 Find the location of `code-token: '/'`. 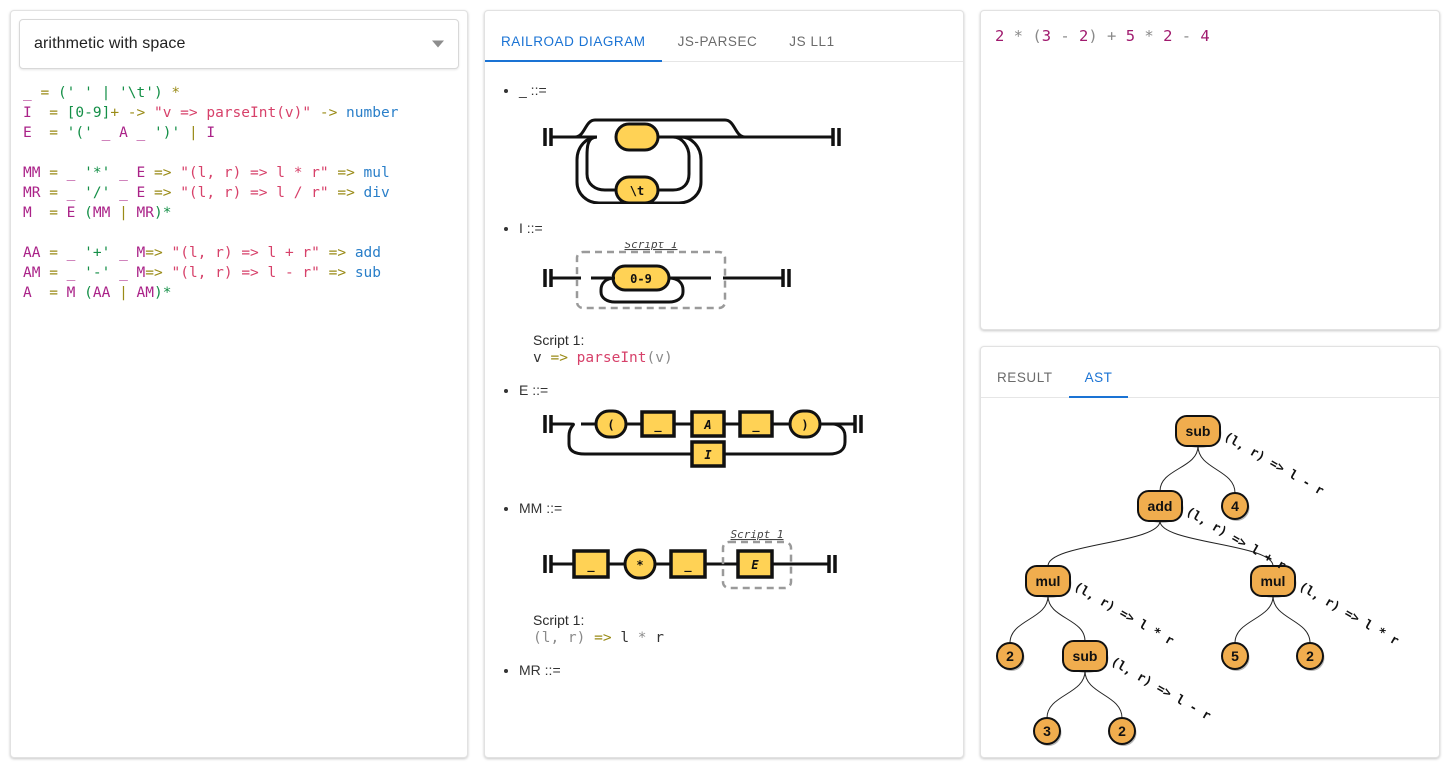

code-token: '/' is located at coordinates (97, 193).